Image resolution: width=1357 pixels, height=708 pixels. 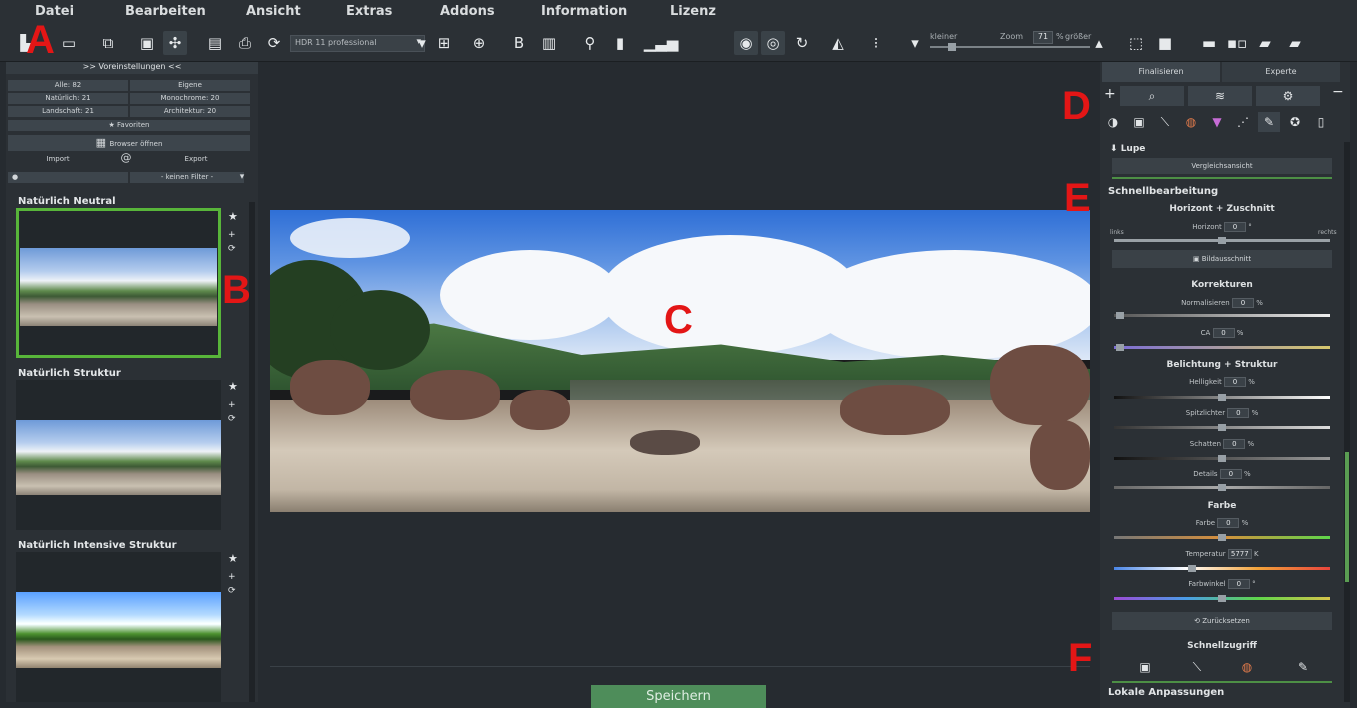 What do you see at coordinates (590, 43) in the screenshot?
I see `brush-icon: ⚲` at bounding box center [590, 43].